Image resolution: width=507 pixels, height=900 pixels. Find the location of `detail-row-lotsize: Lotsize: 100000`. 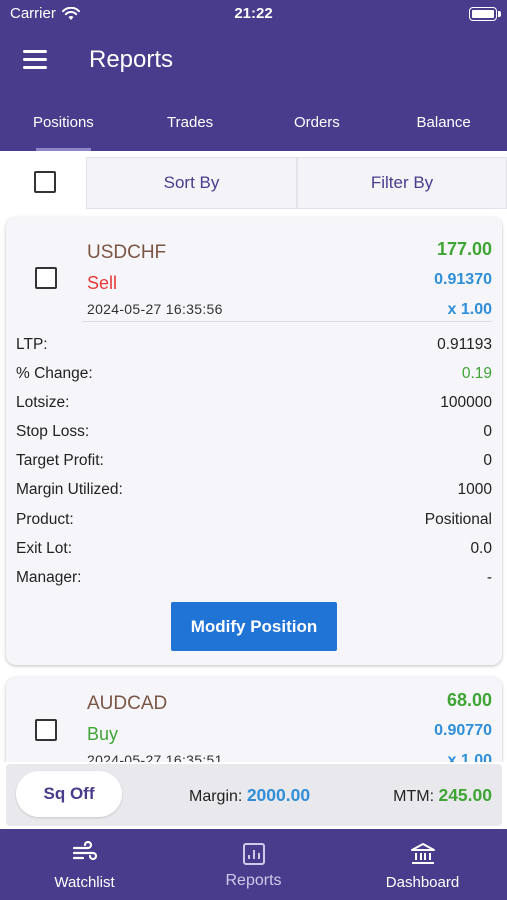

detail-row-lotsize: Lotsize: 100000 is located at coordinates (254, 405).